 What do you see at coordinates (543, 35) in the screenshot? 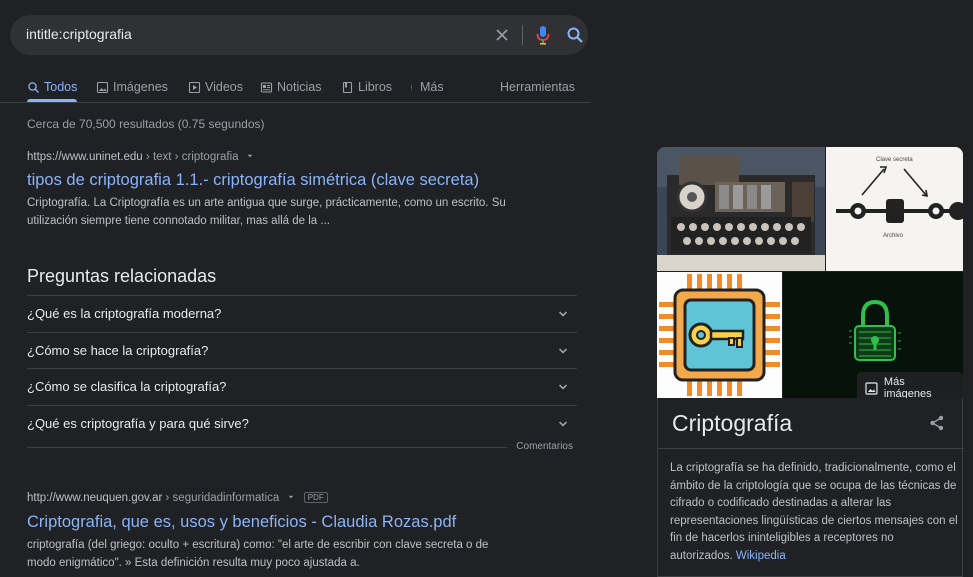
I see `mic-icon` at bounding box center [543, 35].